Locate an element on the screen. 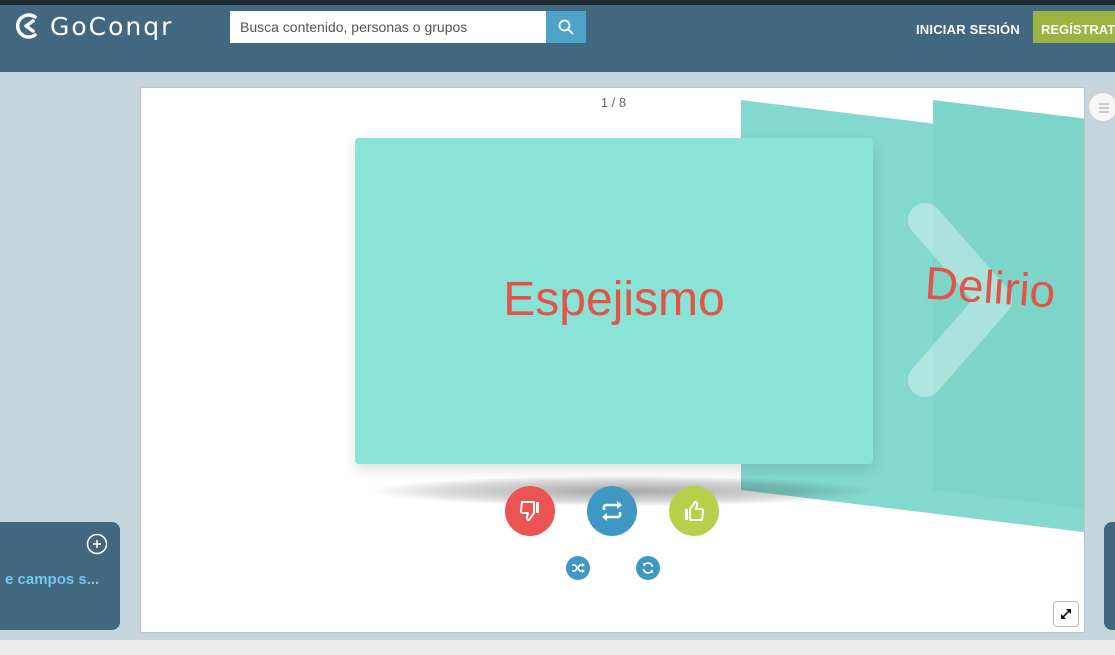 The height and width of the screenshot is (655, 1115). right-side-panel is located at coordinates (1109, 576).